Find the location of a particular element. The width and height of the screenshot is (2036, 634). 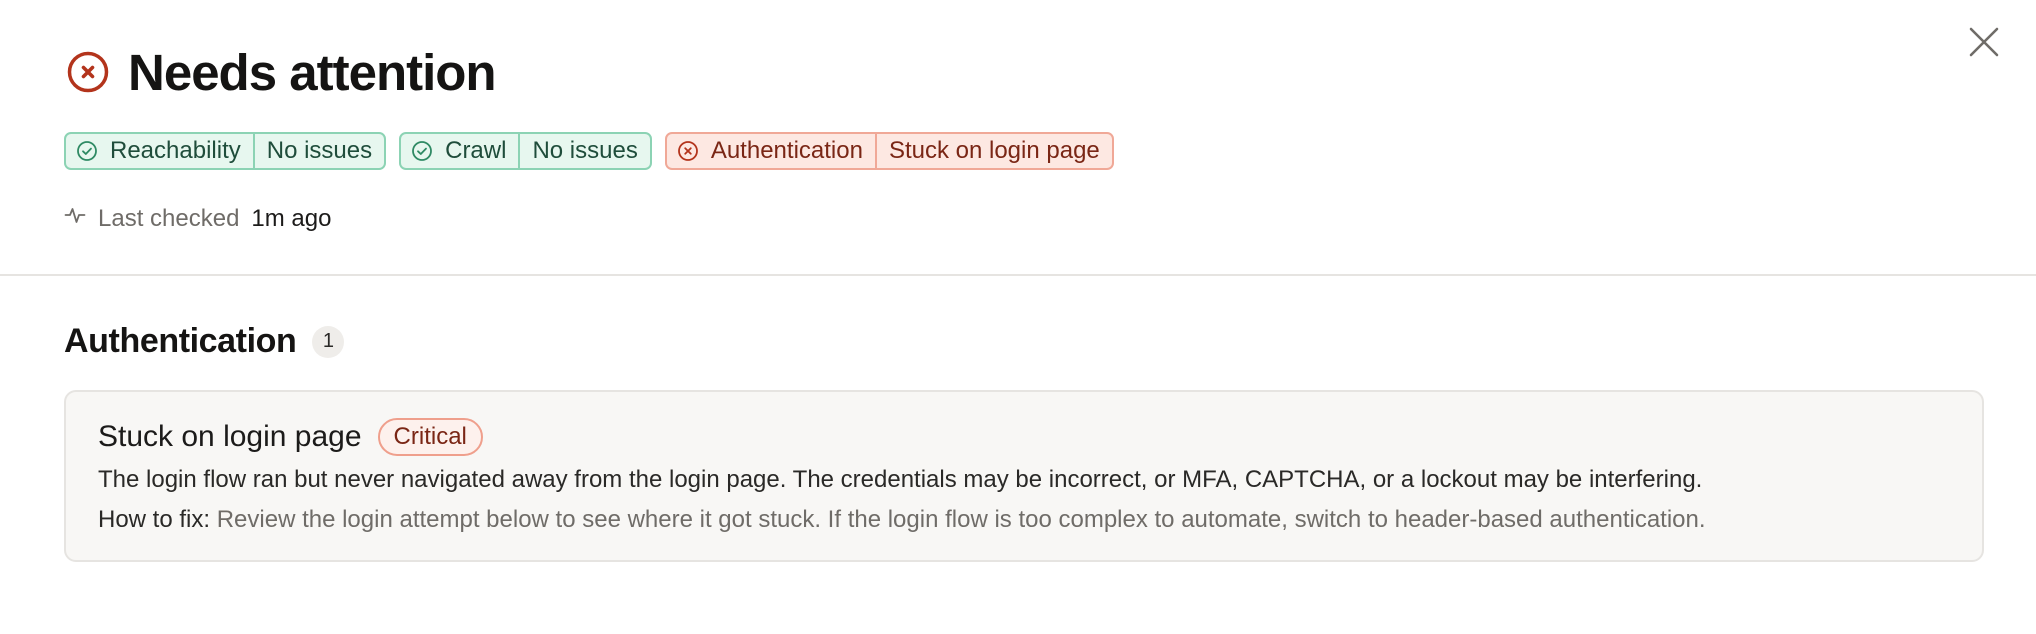

severity-badge: Critical is located at coordinates (430, 437).